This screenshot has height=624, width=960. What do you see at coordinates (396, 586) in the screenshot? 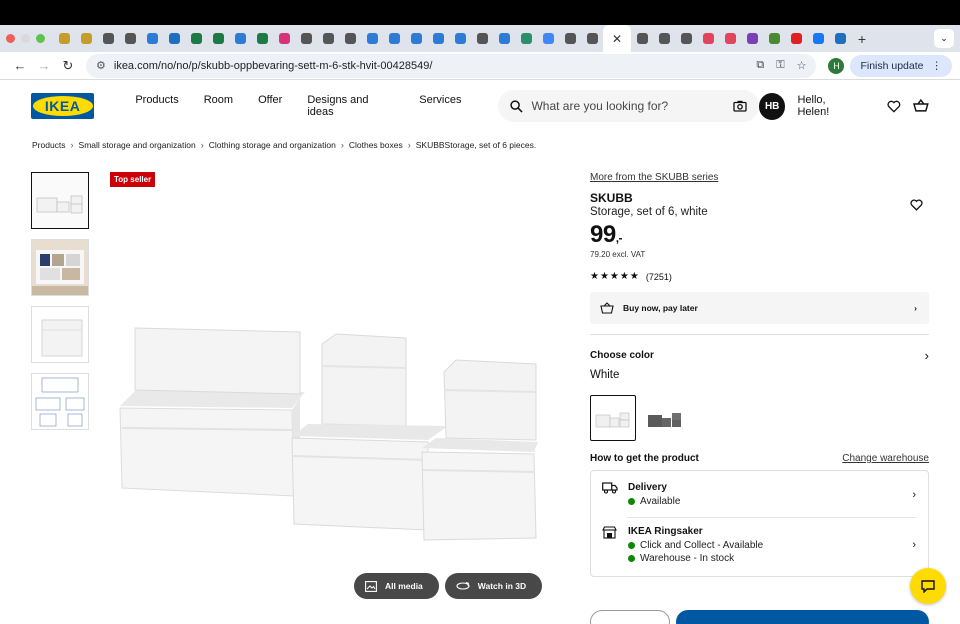
I see `all-media-button: All media` at bounding box center [396, 586].